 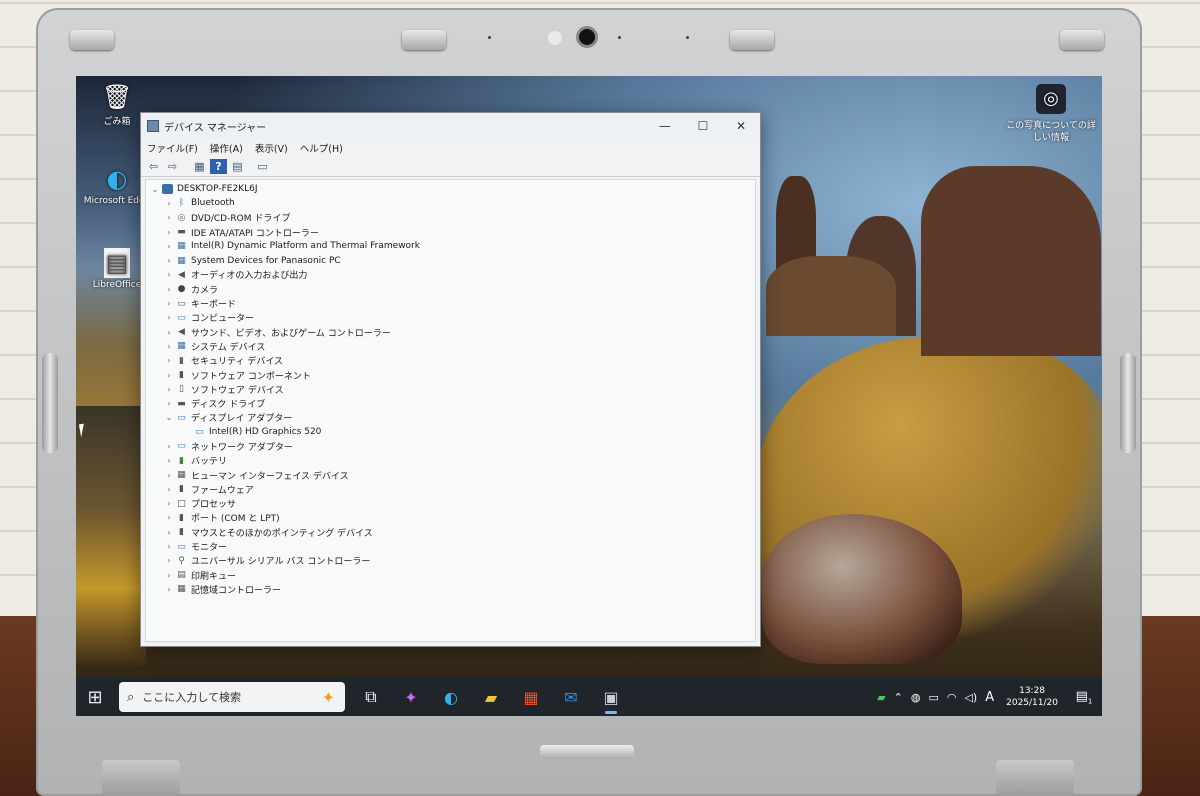 What do you see at coordinates (611, 697) in the screenshot?
I see `taskbar-device-manager: ▣` at bounding box center [611, 697].